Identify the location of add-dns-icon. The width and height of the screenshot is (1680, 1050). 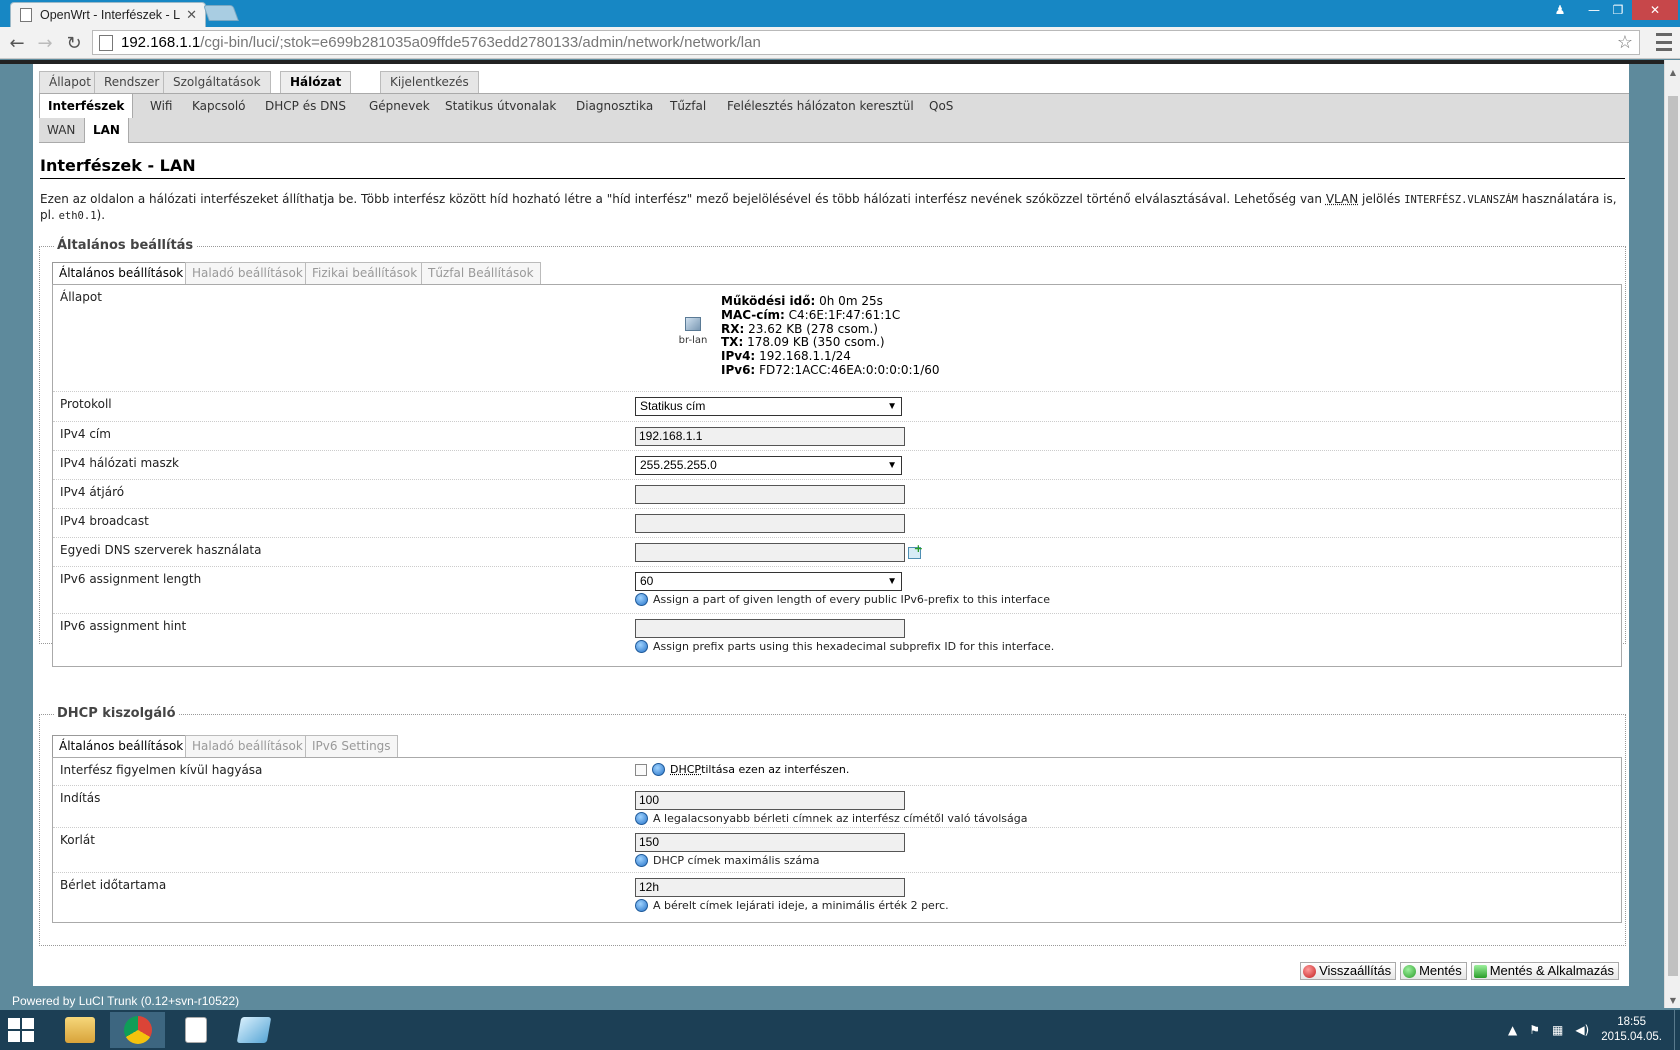
(915, 550).